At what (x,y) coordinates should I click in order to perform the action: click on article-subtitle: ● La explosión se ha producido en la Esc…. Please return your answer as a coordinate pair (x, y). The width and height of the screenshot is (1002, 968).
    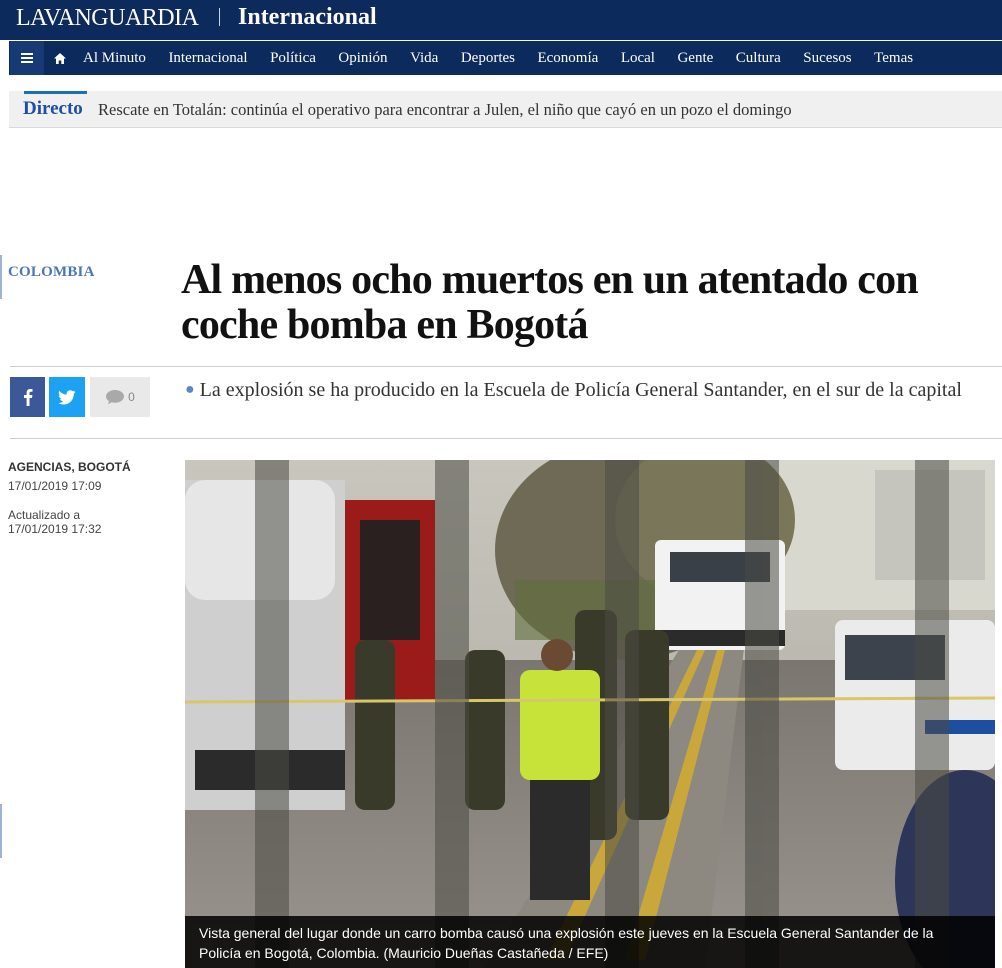
    Looking at the image, I should click on (587, 390).